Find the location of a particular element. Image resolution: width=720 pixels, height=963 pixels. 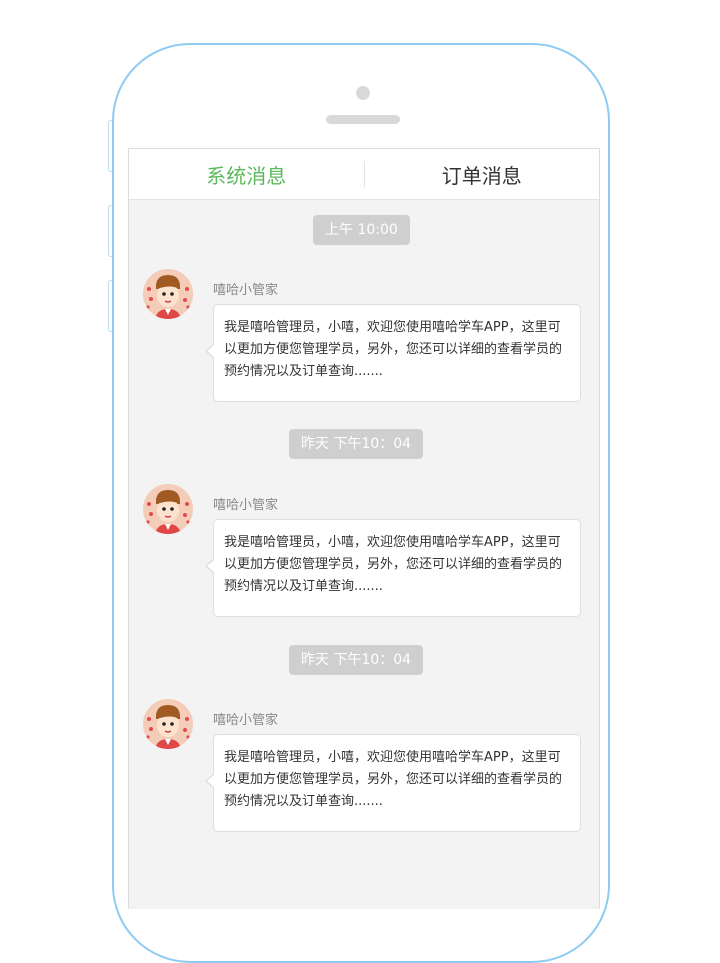

tab-bar: 系统消息 订单消息 is located at coordinates (364, 174).